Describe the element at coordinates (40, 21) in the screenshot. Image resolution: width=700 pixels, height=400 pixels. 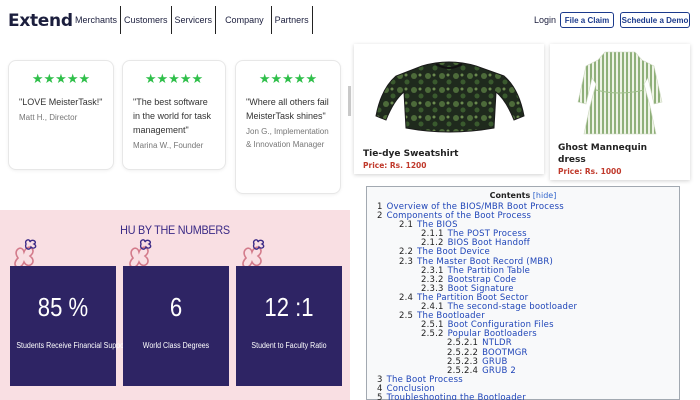
I see `extend-logo: Extend` at that location.